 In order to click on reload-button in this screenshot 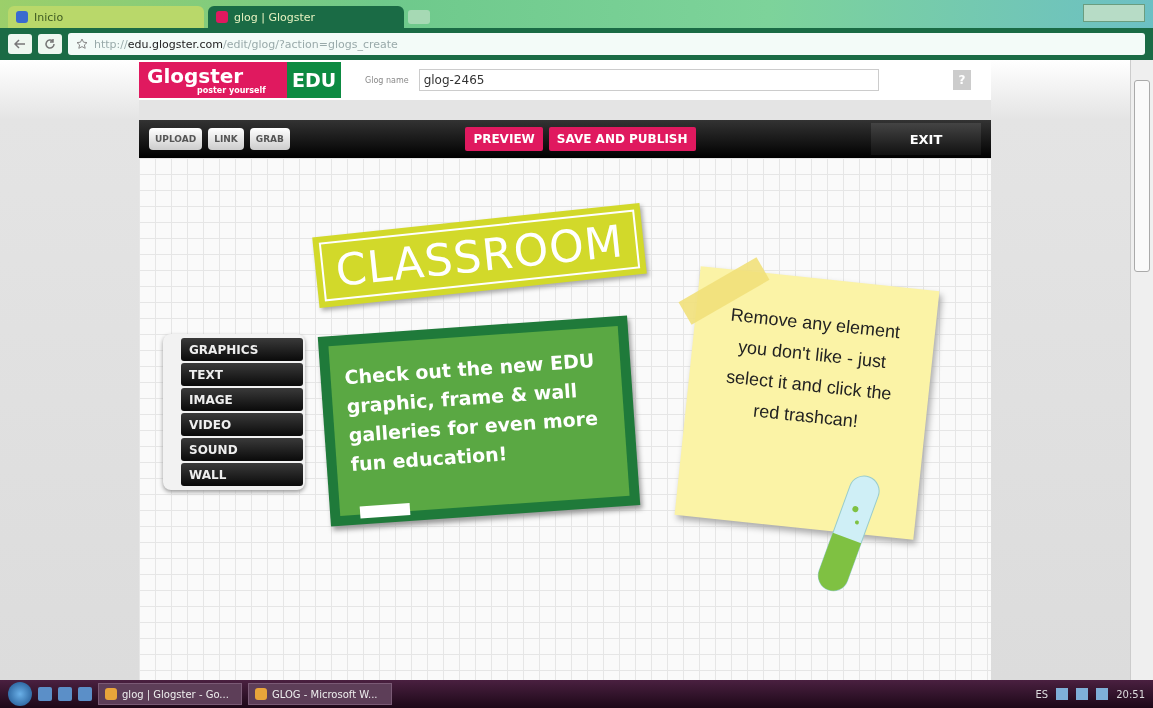, I will do `click(50, 44)`.